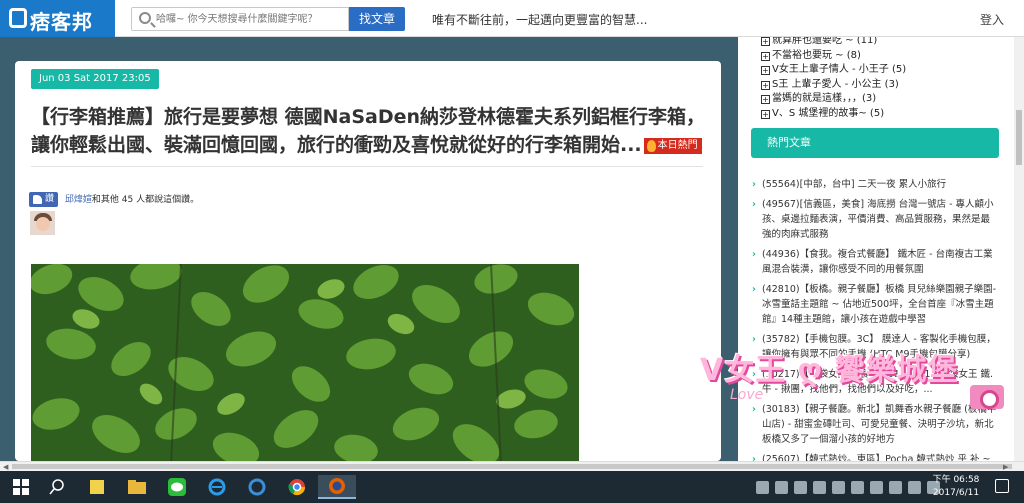 This screenshot has height=503, width=1024. What do you see at coordinates (762, 487) in the screenshot?
I see `tray-app-icon` at bounding box center [762, 487].